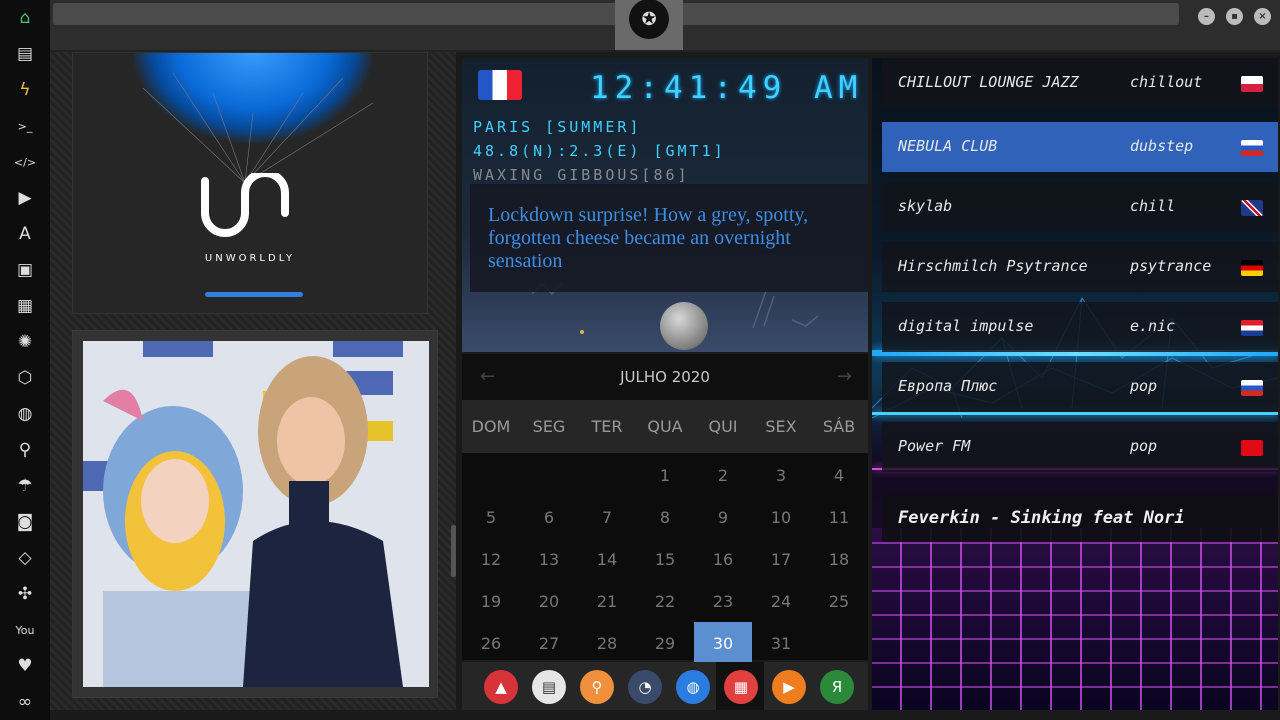 This screenshot has width=1280, height=720. What do you see at coordinates (25, 342) in the screenshot?
I see `aperture-icon: ✺` at bounding box center [25, 342].